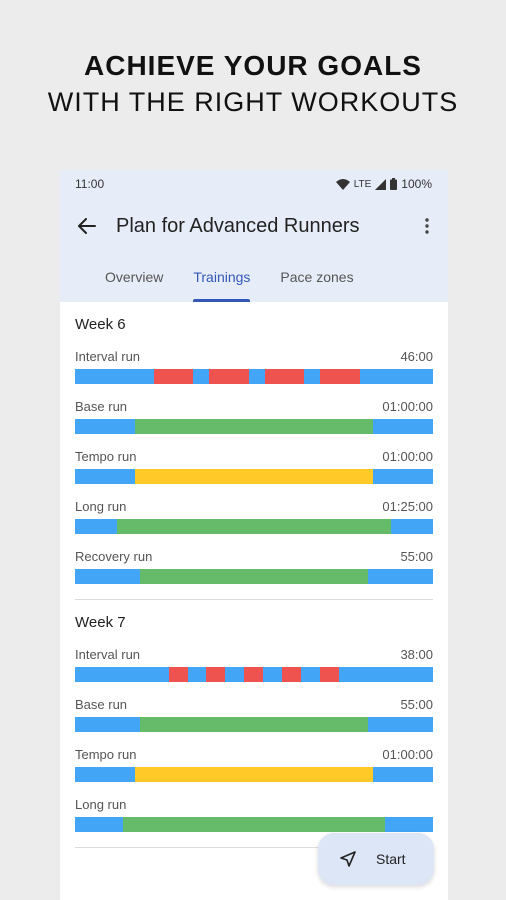 This screenshot has height=900, width=506. What do you see at coordinates (253, 102) in the screenshot?
I see `headline-line-2: WITH THE RIGHT WORKOUTS` at bounding box center [253, 102].